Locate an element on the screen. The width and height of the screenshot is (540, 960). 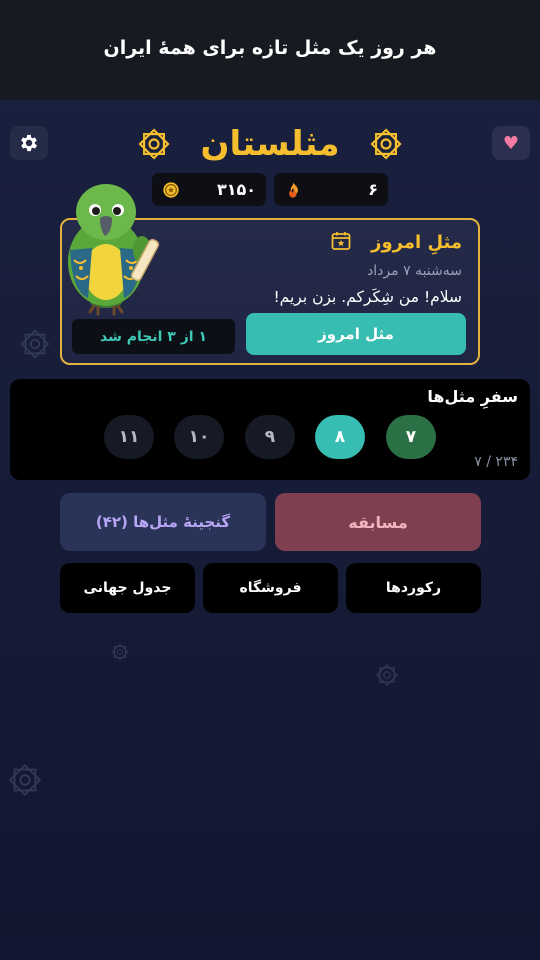
proverb-journey: سفرِ مثل‌ها ۷ ۸ ۹ ۱۰ ۱۱ ۷ / ۲۳۴ is located at coordinates (270, 429).